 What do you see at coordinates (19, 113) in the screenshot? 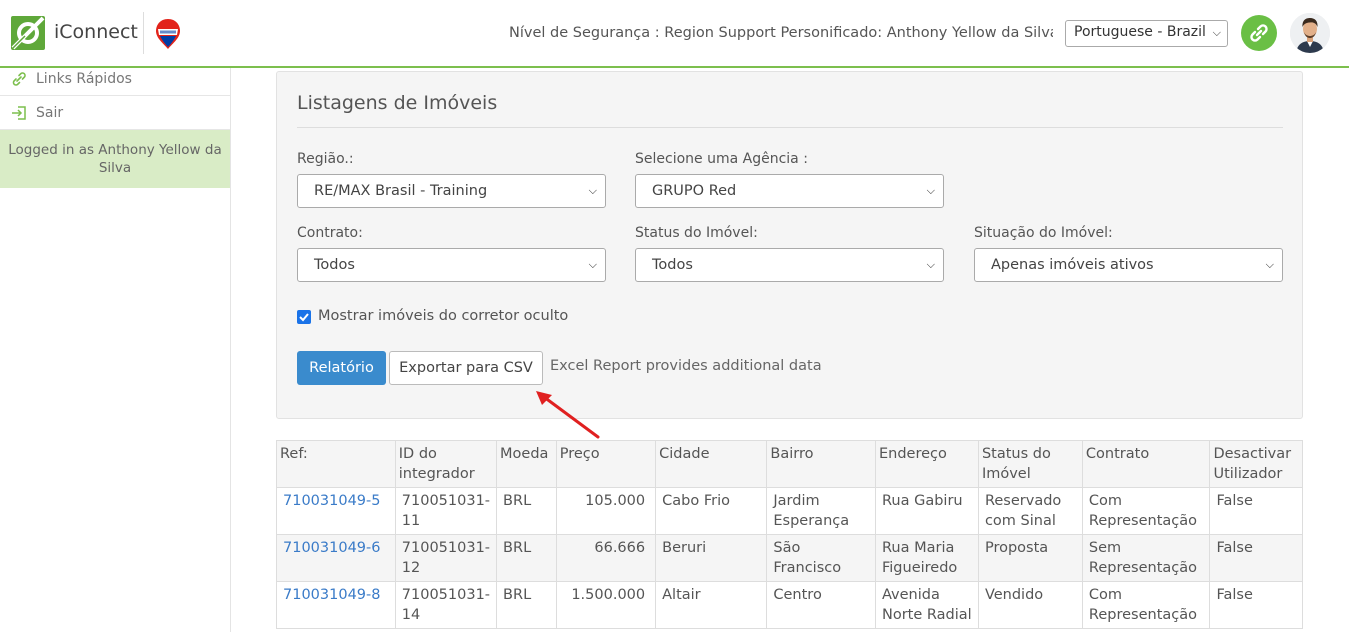
I see `logout-icon` at bounding box center [19, 113].